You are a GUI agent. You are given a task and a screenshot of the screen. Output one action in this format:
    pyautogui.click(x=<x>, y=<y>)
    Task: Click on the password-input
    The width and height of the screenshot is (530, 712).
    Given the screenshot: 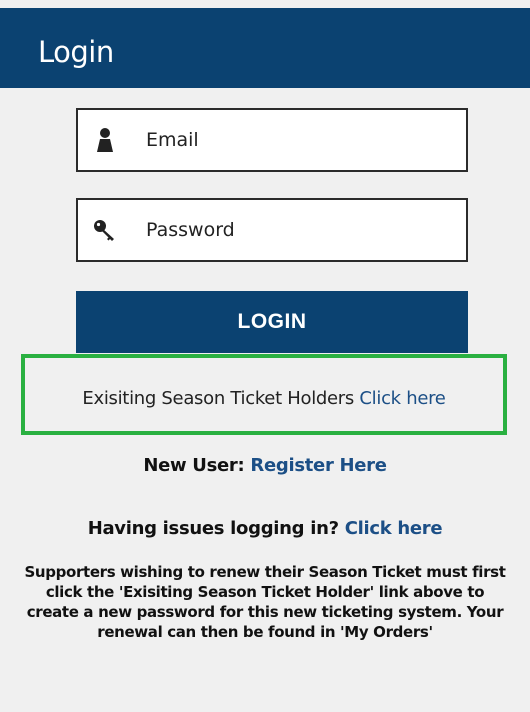 What is the action you would take?
    pyautogui.click(x=296, y=230)
    